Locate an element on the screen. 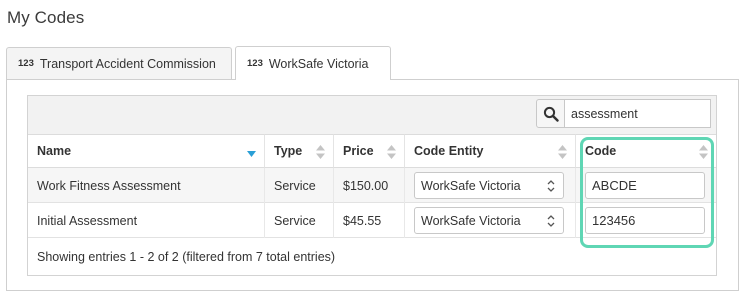 This screenshot has height=303, width=746. tab-transport-accident-commission: 123 Transport Accident Commission is located at coordinates (119, 63).